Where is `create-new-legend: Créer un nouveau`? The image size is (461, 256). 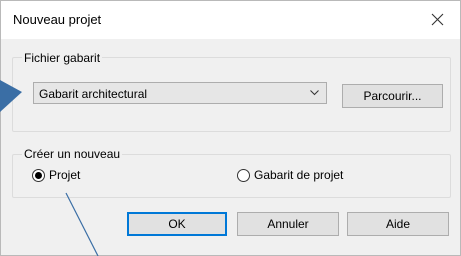
create-new-legend: Créer un nouveau is located at coordinates (72, 154).